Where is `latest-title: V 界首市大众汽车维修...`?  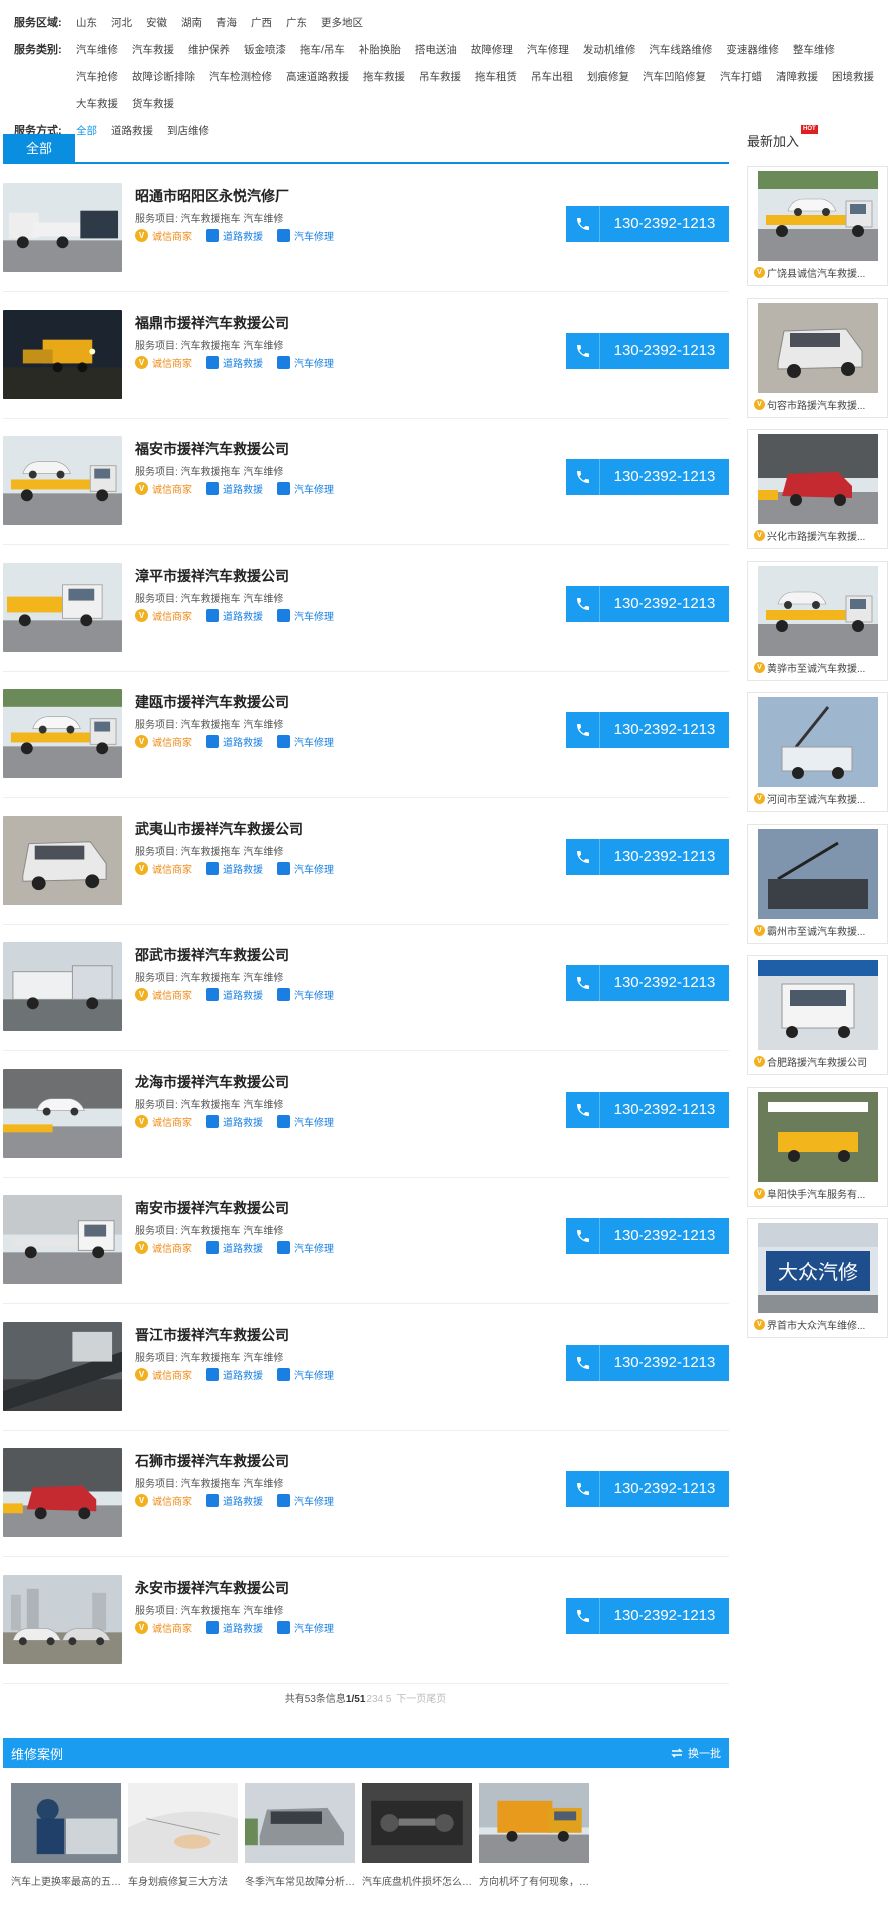
latest-title: V 界首市大众汽车维修... is located at coordinates (818, 1324).